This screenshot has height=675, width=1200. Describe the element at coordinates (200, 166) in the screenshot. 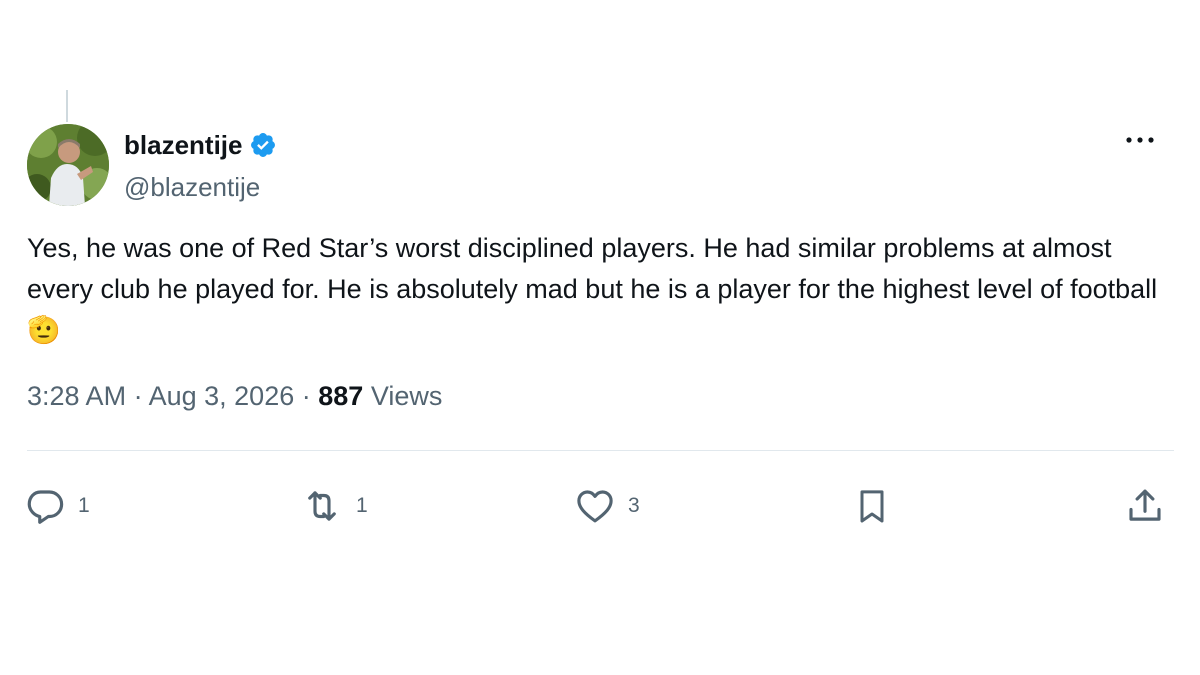

I see `tweet-author: blazentije @blazentije` at that location.